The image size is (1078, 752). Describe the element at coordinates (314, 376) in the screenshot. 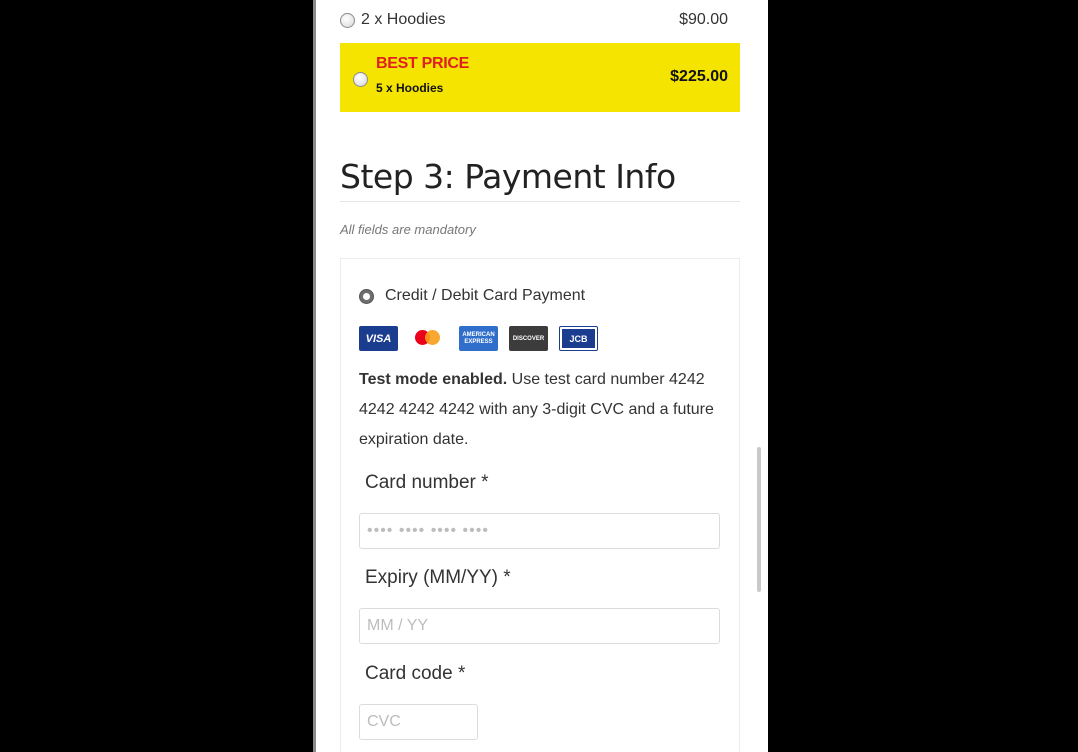

I see `viewport-edge` at that location.